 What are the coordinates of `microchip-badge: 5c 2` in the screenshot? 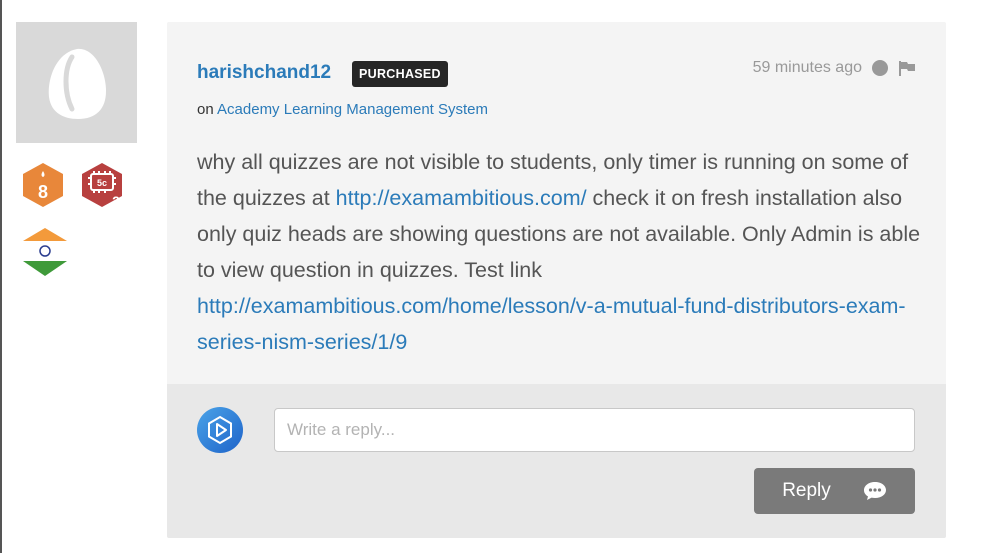 It's located at (104, 189).